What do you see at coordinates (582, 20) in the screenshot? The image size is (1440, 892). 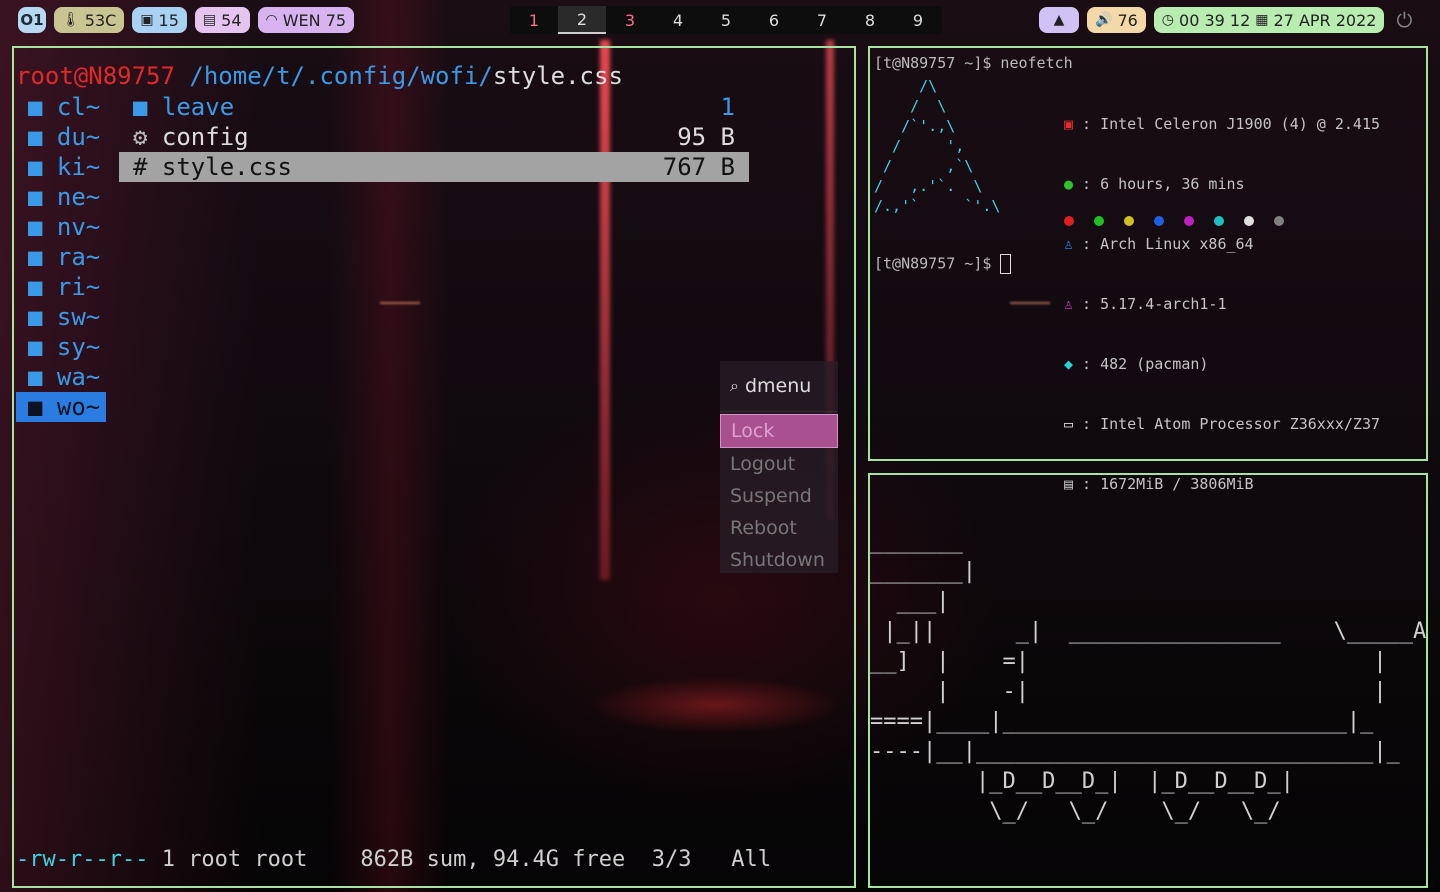 I see `workspace-2: 2` at bounding box center [582, 20].